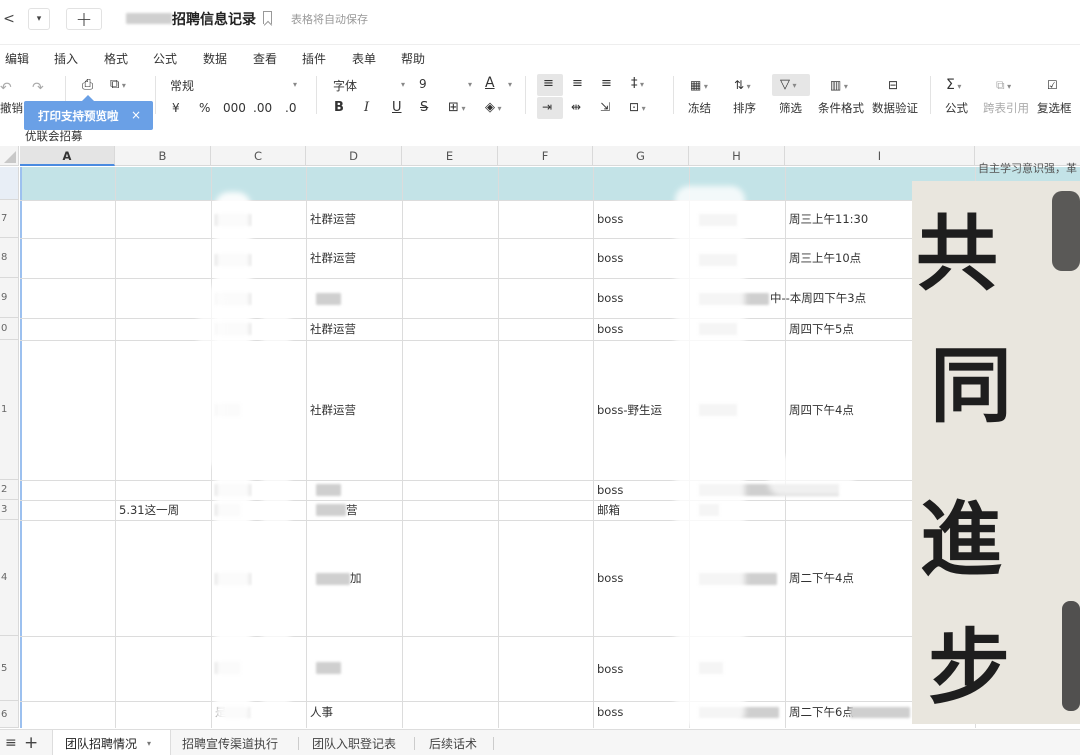 This screenshot has height=755, width=1080. I want to click on align-right-icon: ≡, so click(606, 83).